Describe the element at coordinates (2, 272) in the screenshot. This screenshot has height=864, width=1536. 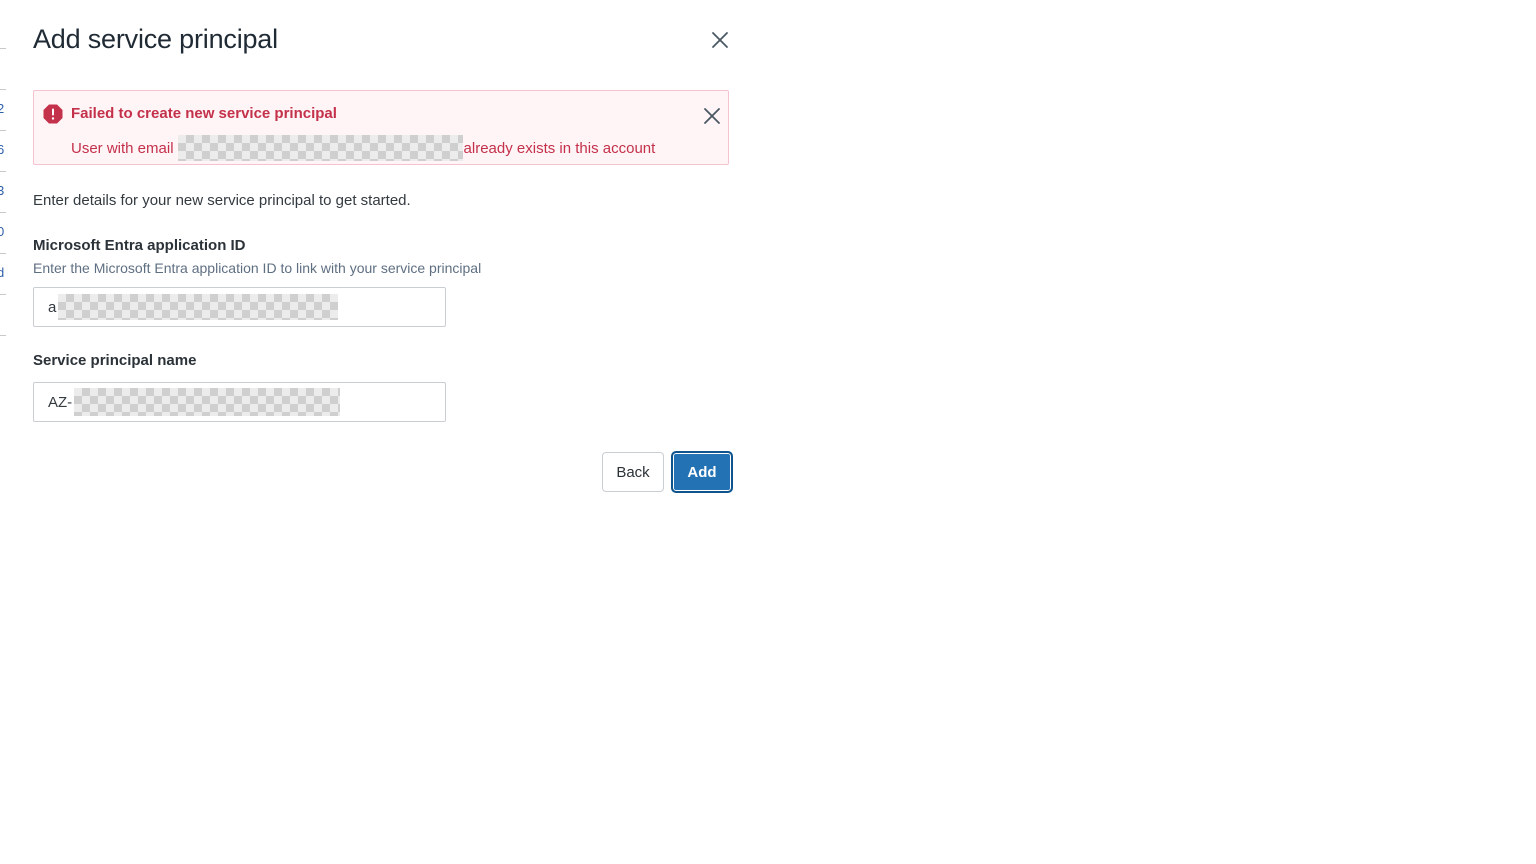
I see `background-text-fragment: d` at that location.